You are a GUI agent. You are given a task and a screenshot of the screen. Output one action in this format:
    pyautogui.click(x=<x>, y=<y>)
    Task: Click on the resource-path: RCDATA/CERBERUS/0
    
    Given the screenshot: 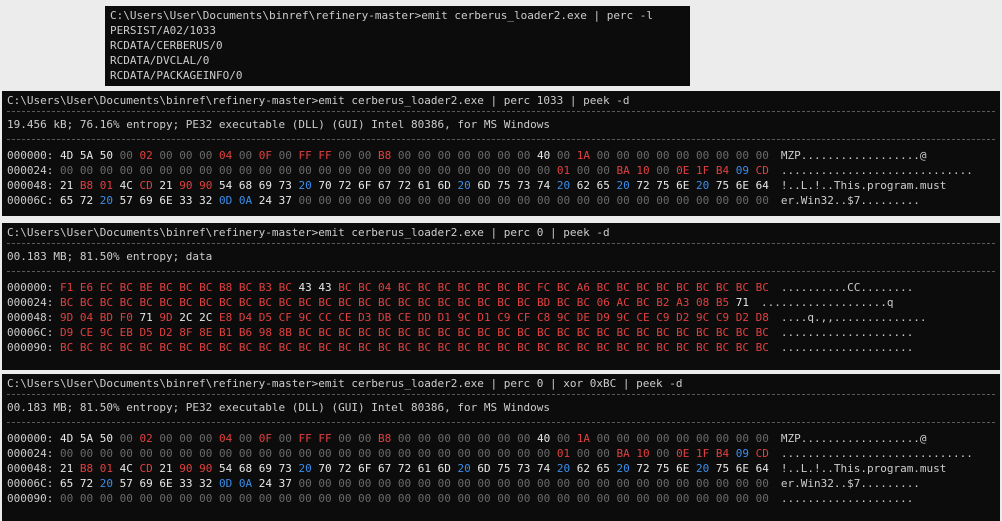 What is the action you would take?
    pyautogui.click(x=166, y=45)
    